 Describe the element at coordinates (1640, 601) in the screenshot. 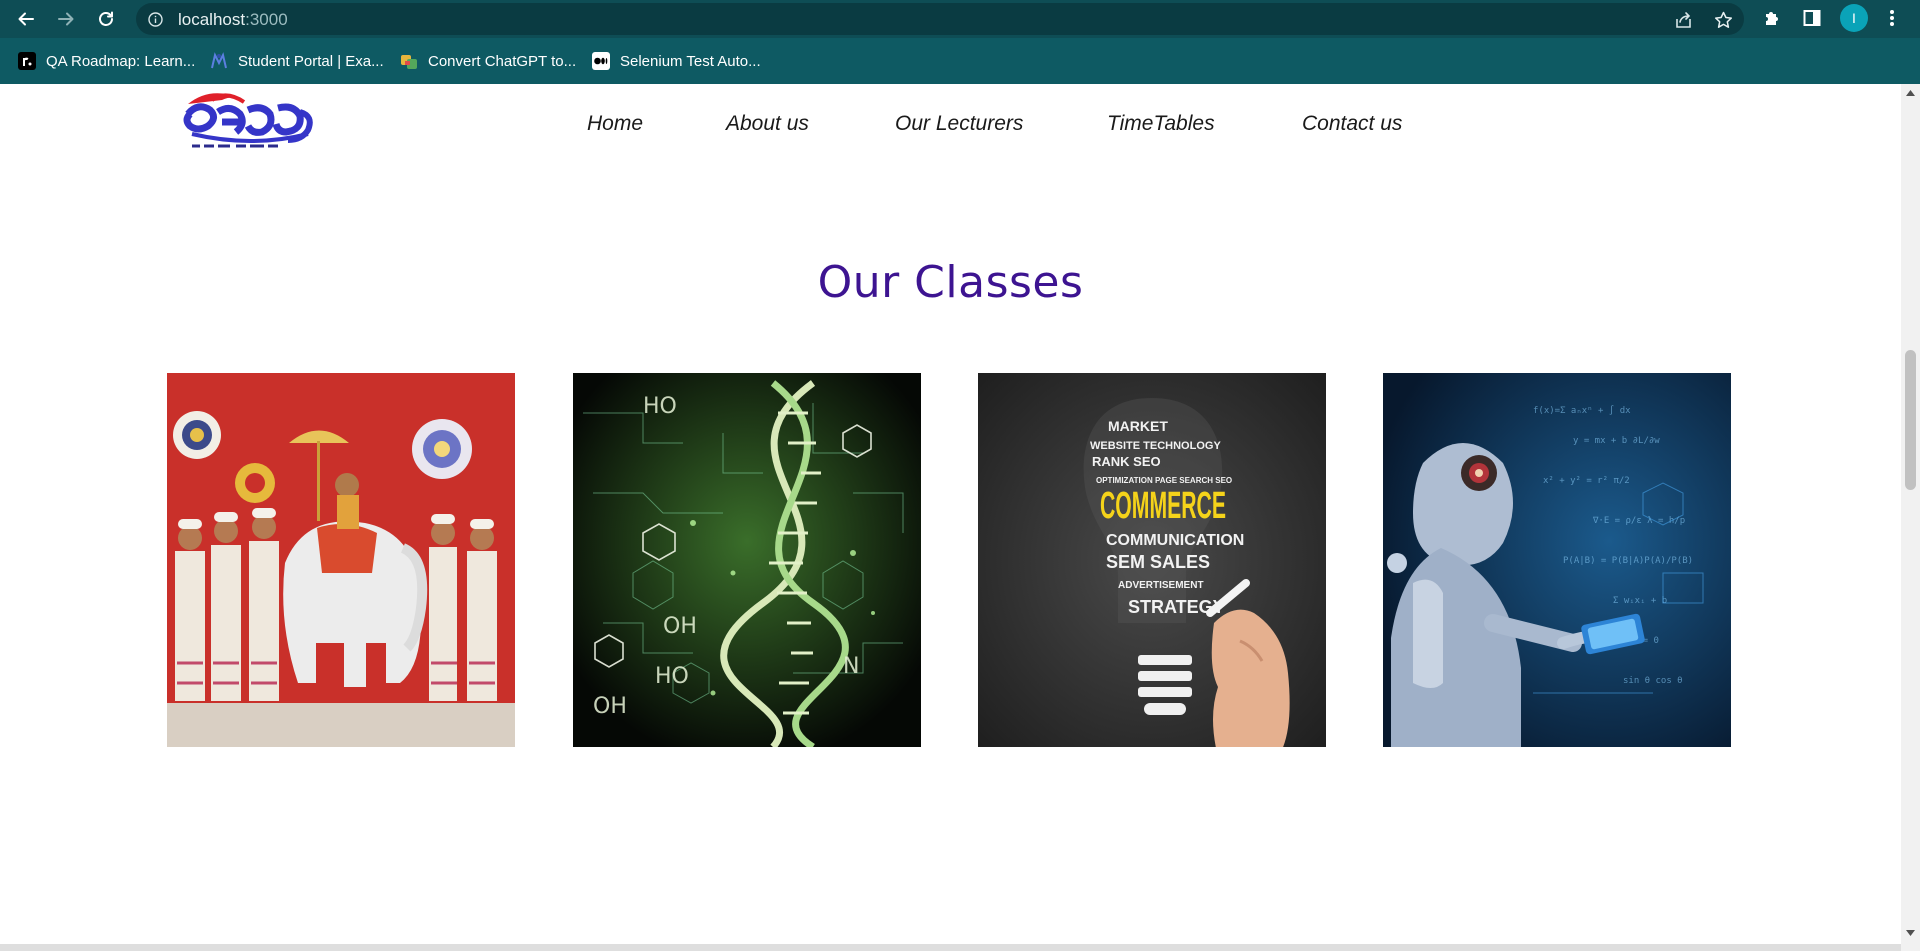

I see `svg-text: Σ wᵢxᵢ + b` at that location.